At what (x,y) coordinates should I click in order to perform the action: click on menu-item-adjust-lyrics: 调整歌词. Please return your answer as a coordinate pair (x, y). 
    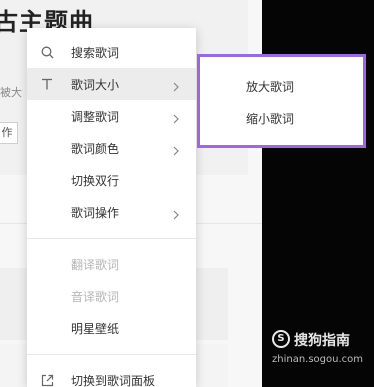
    Looking at the image, I should click on (111, 116).